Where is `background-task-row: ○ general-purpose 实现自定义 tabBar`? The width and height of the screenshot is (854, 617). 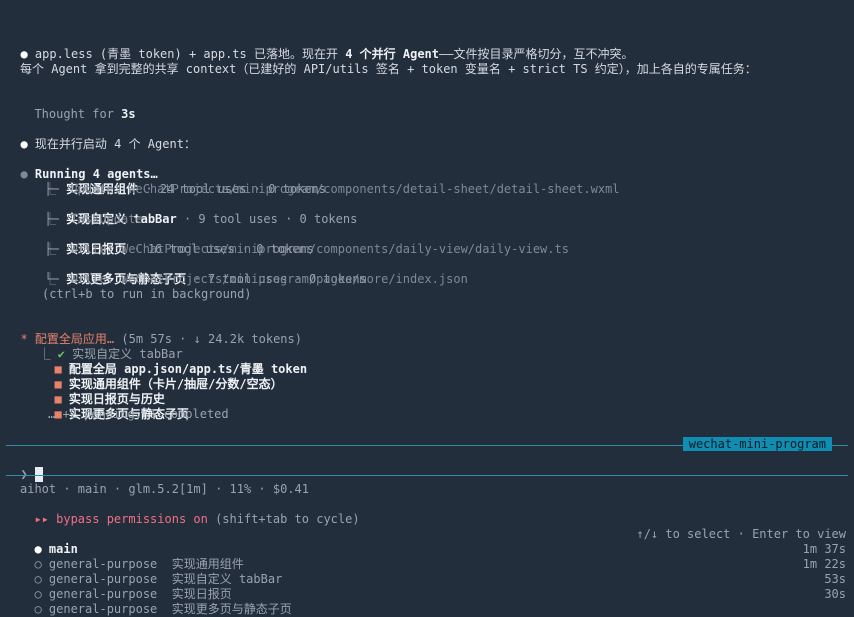 background-task-row: ○ general-purpose 实现自定义 tabBar is located at coordinates (151, 571).